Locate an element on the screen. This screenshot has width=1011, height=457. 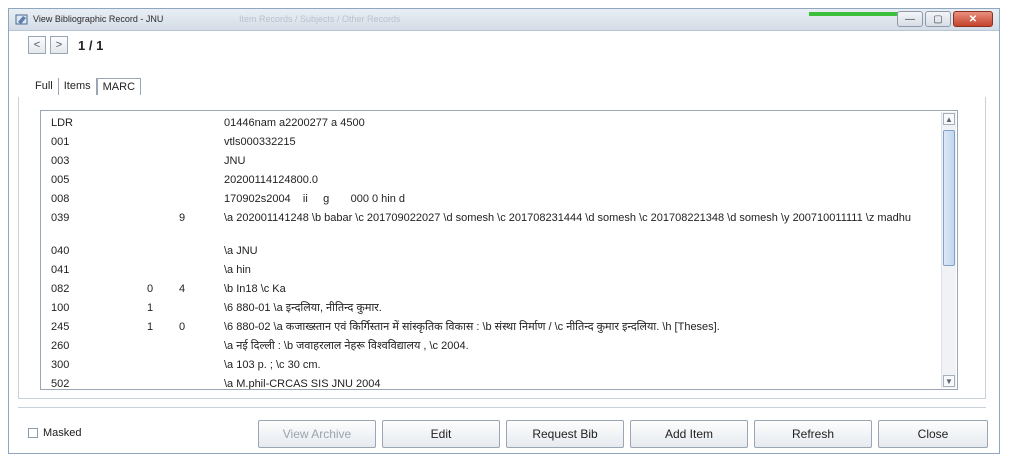
masked-checkbox is located at coordinates (33, 433).